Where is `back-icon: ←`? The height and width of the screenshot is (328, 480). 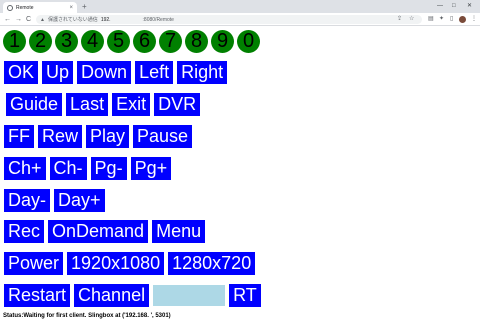 back-icon: ← is located at coordinates (7, 19).